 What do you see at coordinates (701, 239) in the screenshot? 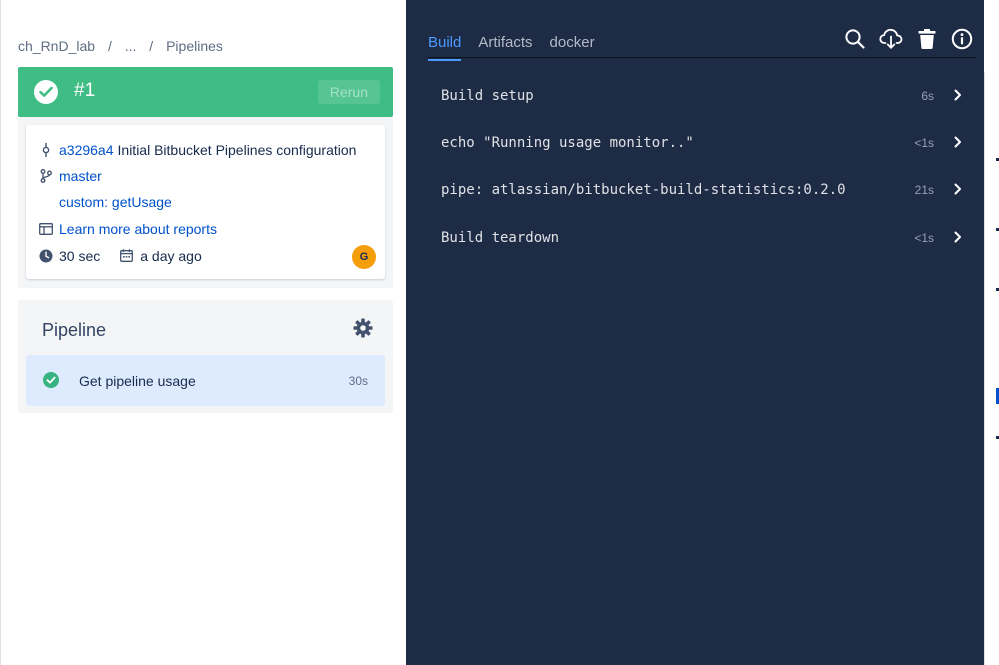
I see `log-step-row: Build teardown <1s` at bounding box center [701, 239].